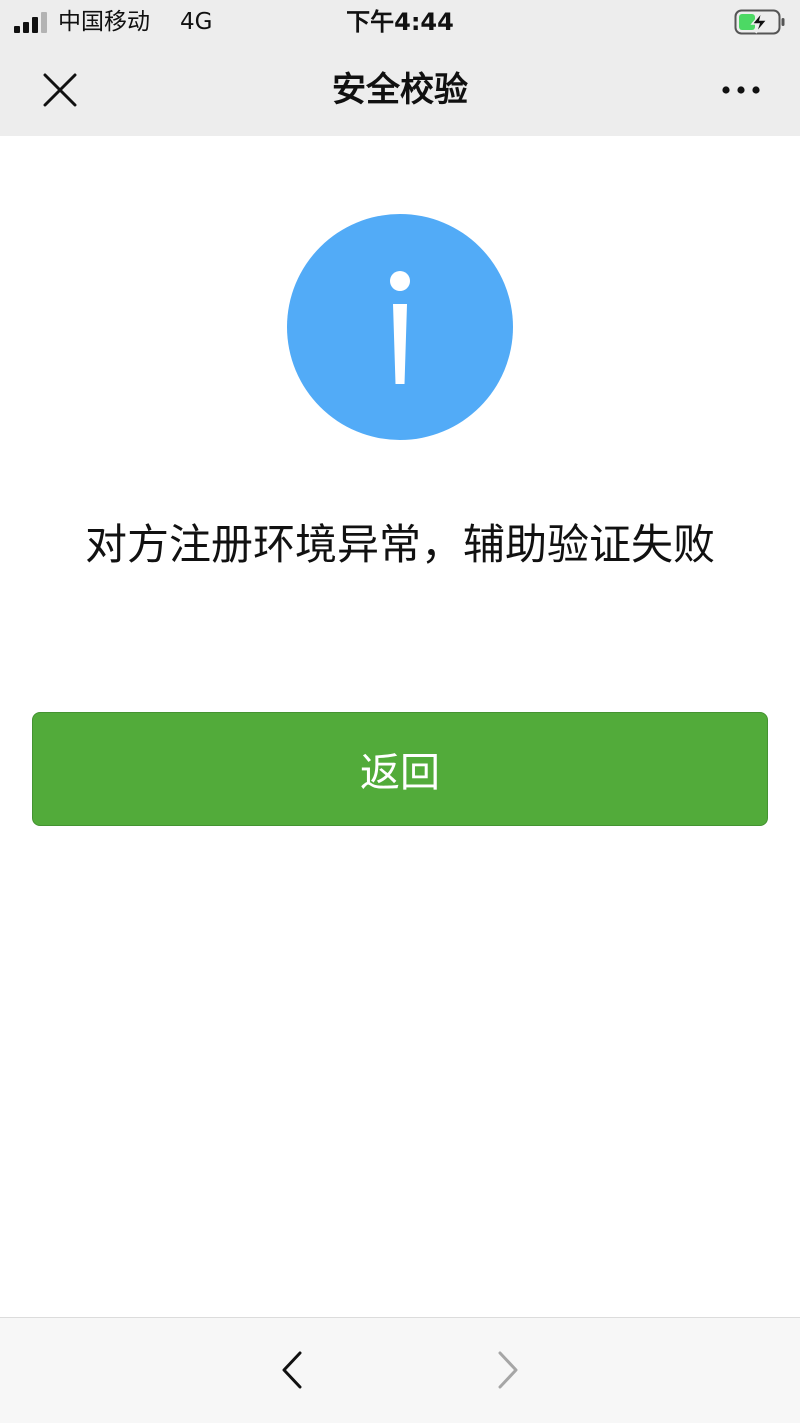  Describe the element at coordinates (196, 22) in the screenshot. I see `network-type: 4G` at that location.